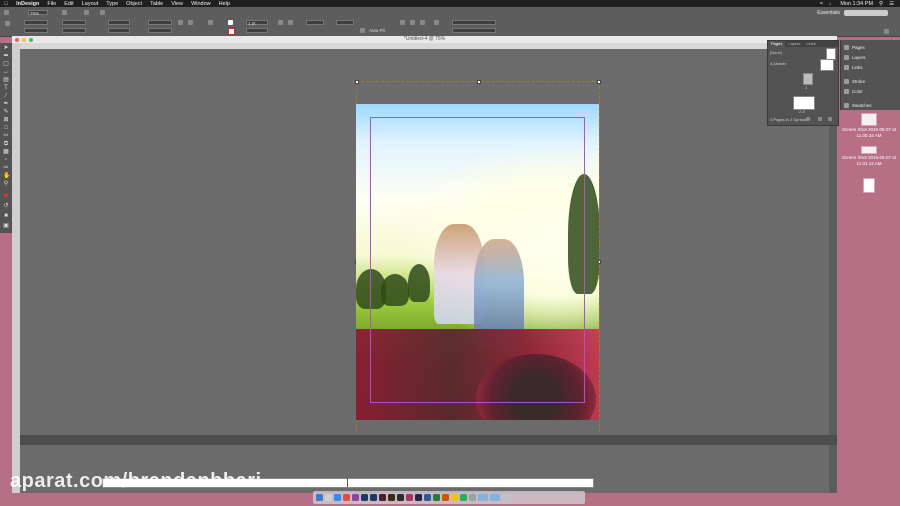 This screenshot has height=506, width=900. I want to click on reference-point-icon, so click(7, 23).